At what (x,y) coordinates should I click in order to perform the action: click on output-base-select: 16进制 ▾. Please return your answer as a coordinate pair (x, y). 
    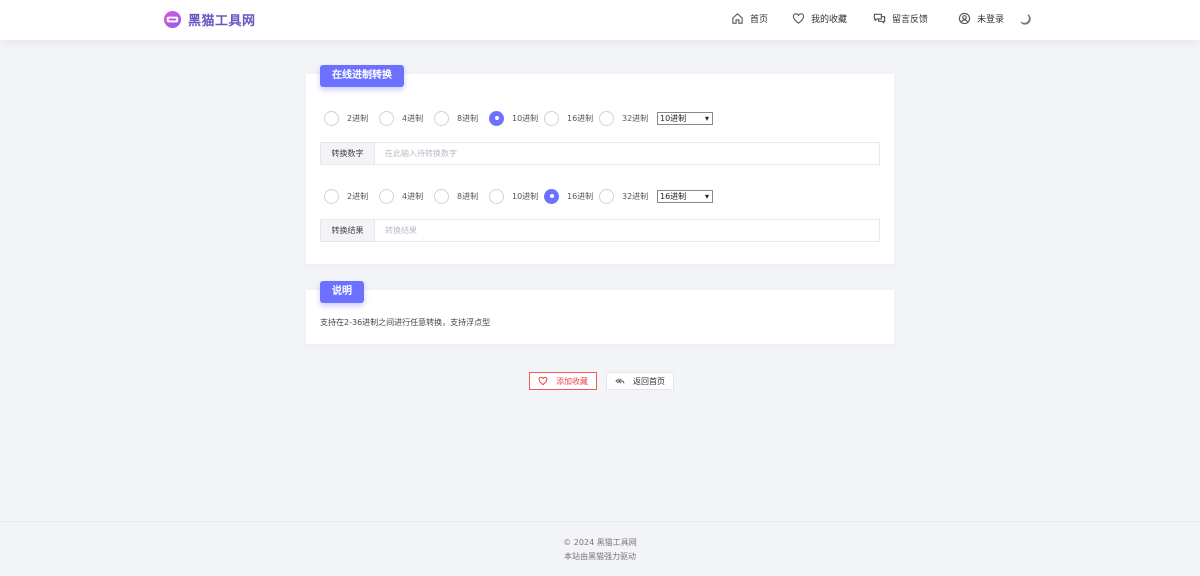
    Looking at the image, I should click on (685, 196).